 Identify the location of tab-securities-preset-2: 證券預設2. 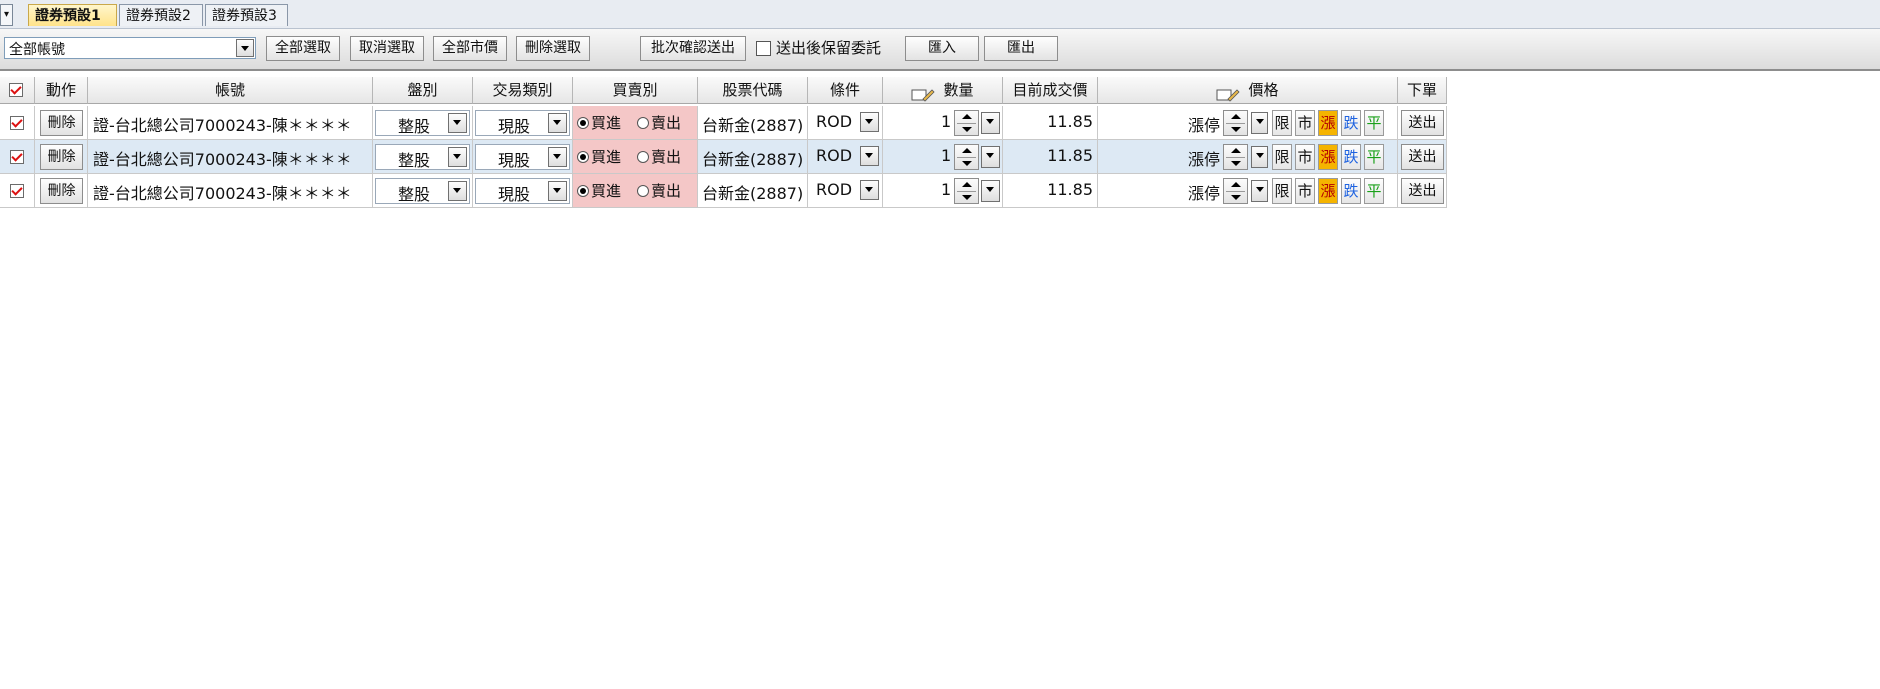
(161, 15).